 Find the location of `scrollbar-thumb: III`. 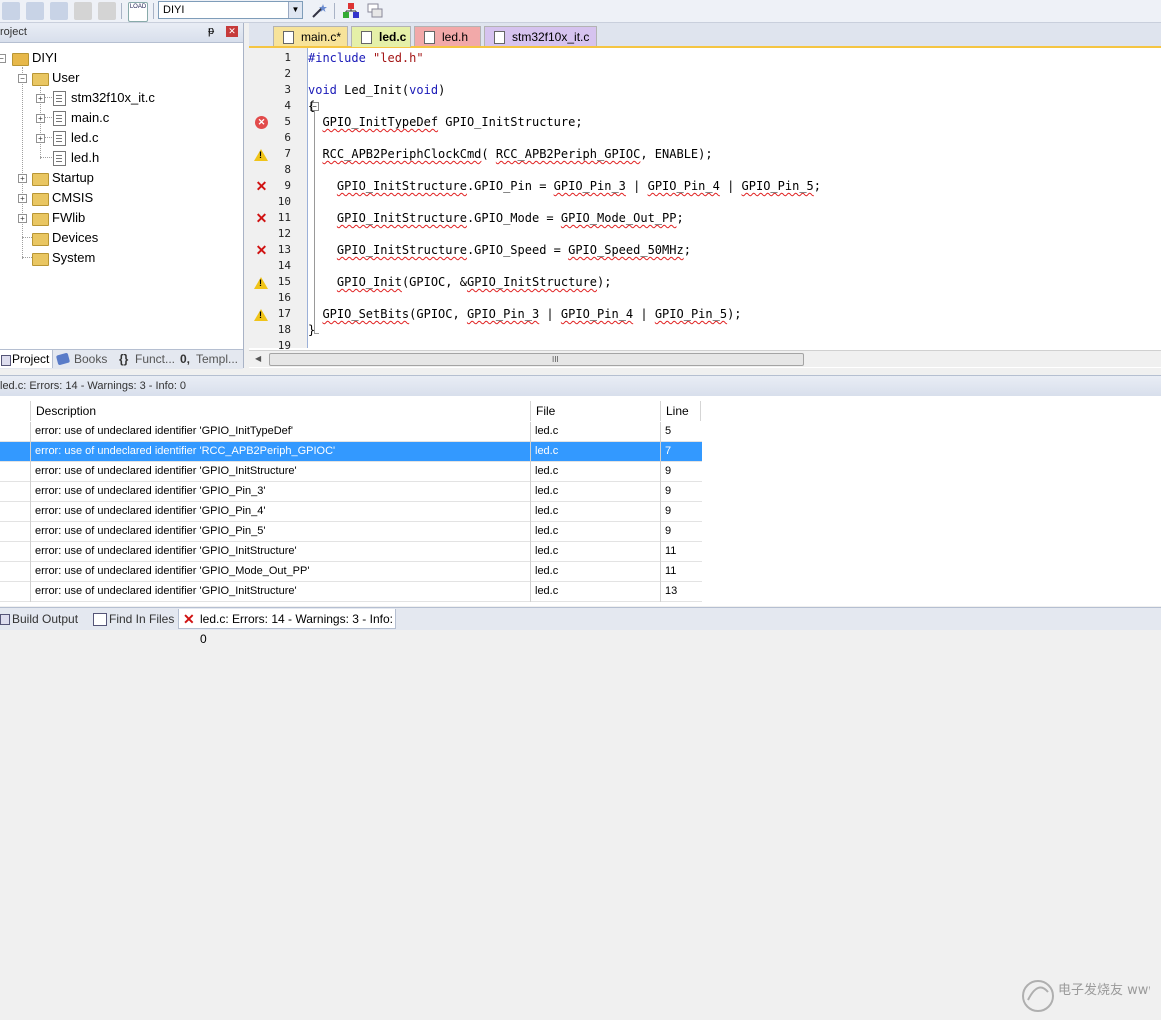

scrollbar-thumb: III is located at coordinates (536, 359).